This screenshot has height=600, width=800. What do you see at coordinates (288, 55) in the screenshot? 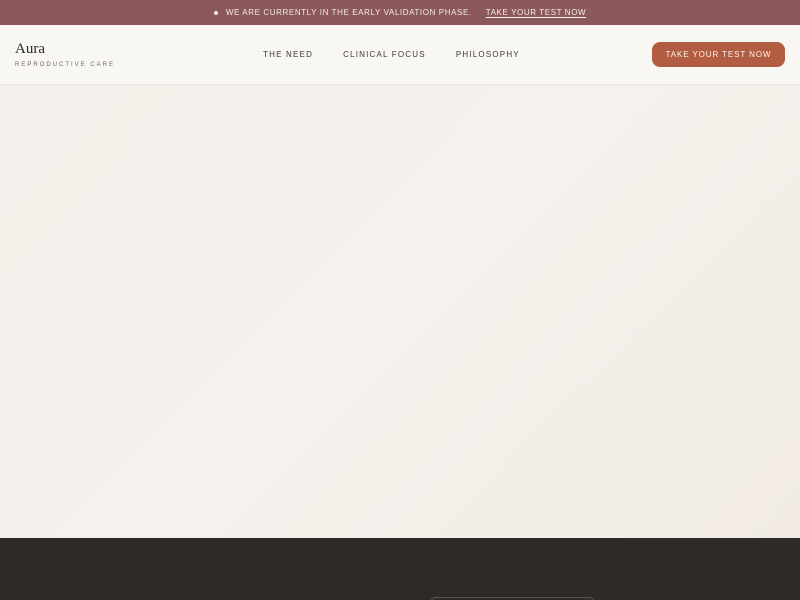
I see `nav-item-the-need: The Need` at bounding box center [288, 55].